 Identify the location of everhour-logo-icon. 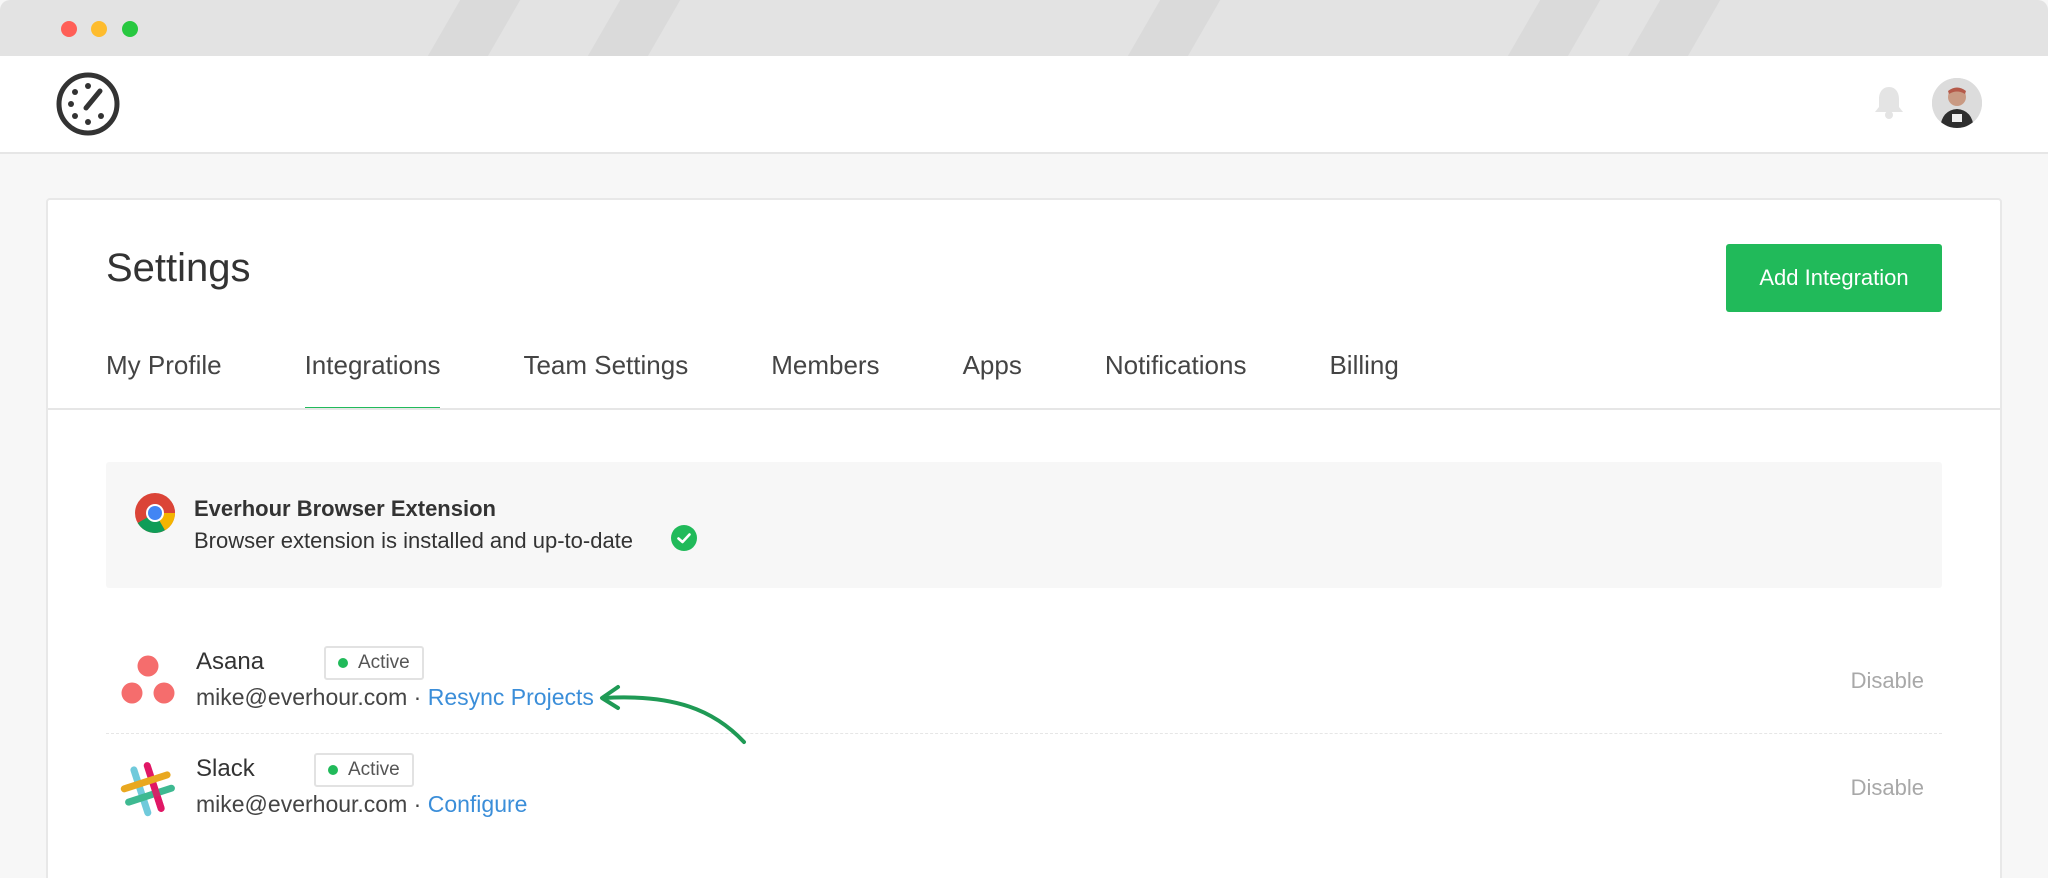
(88, 104).